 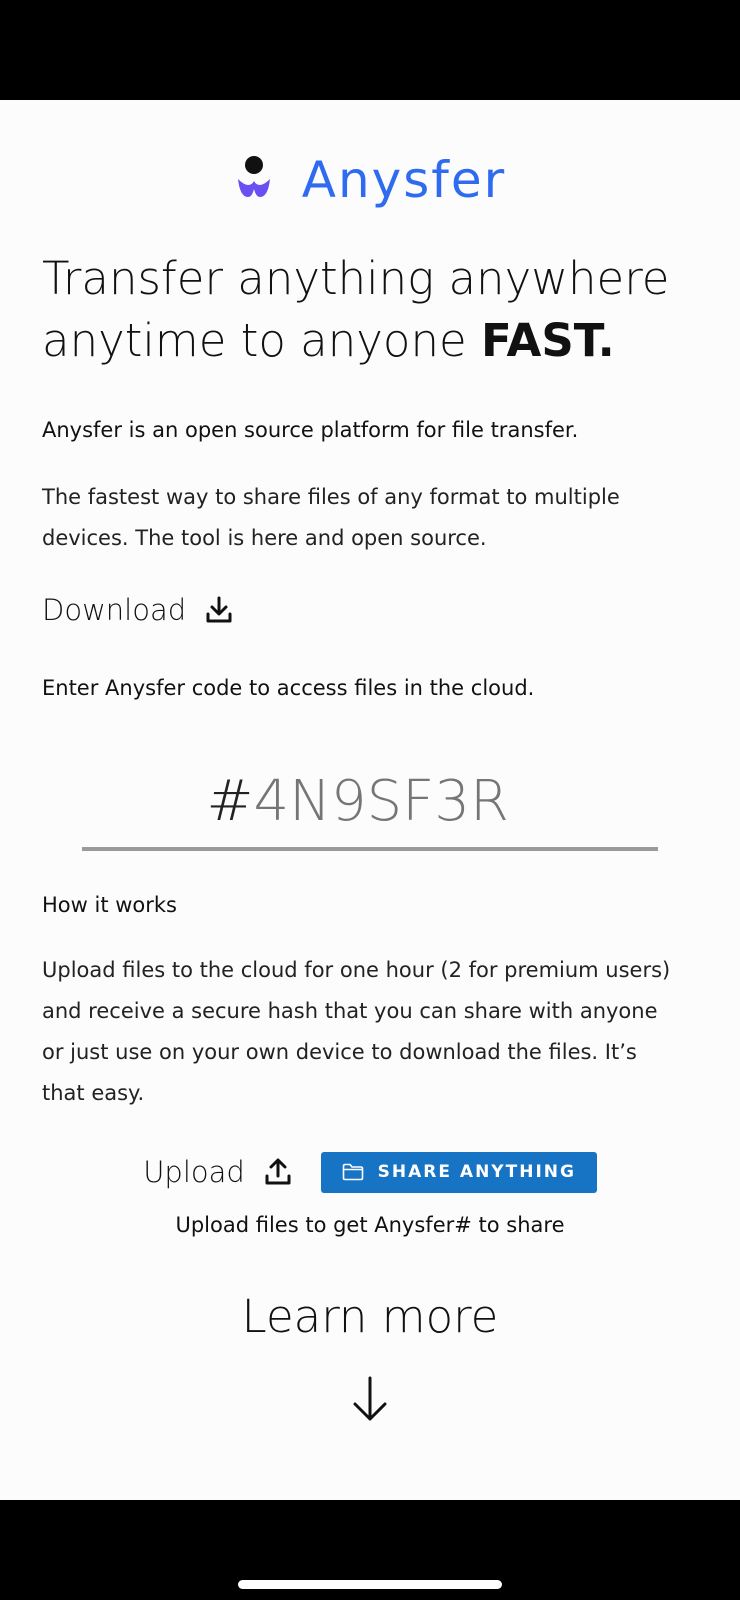 I want to click on upload-label: Upload, so click(x=194, y=1172).